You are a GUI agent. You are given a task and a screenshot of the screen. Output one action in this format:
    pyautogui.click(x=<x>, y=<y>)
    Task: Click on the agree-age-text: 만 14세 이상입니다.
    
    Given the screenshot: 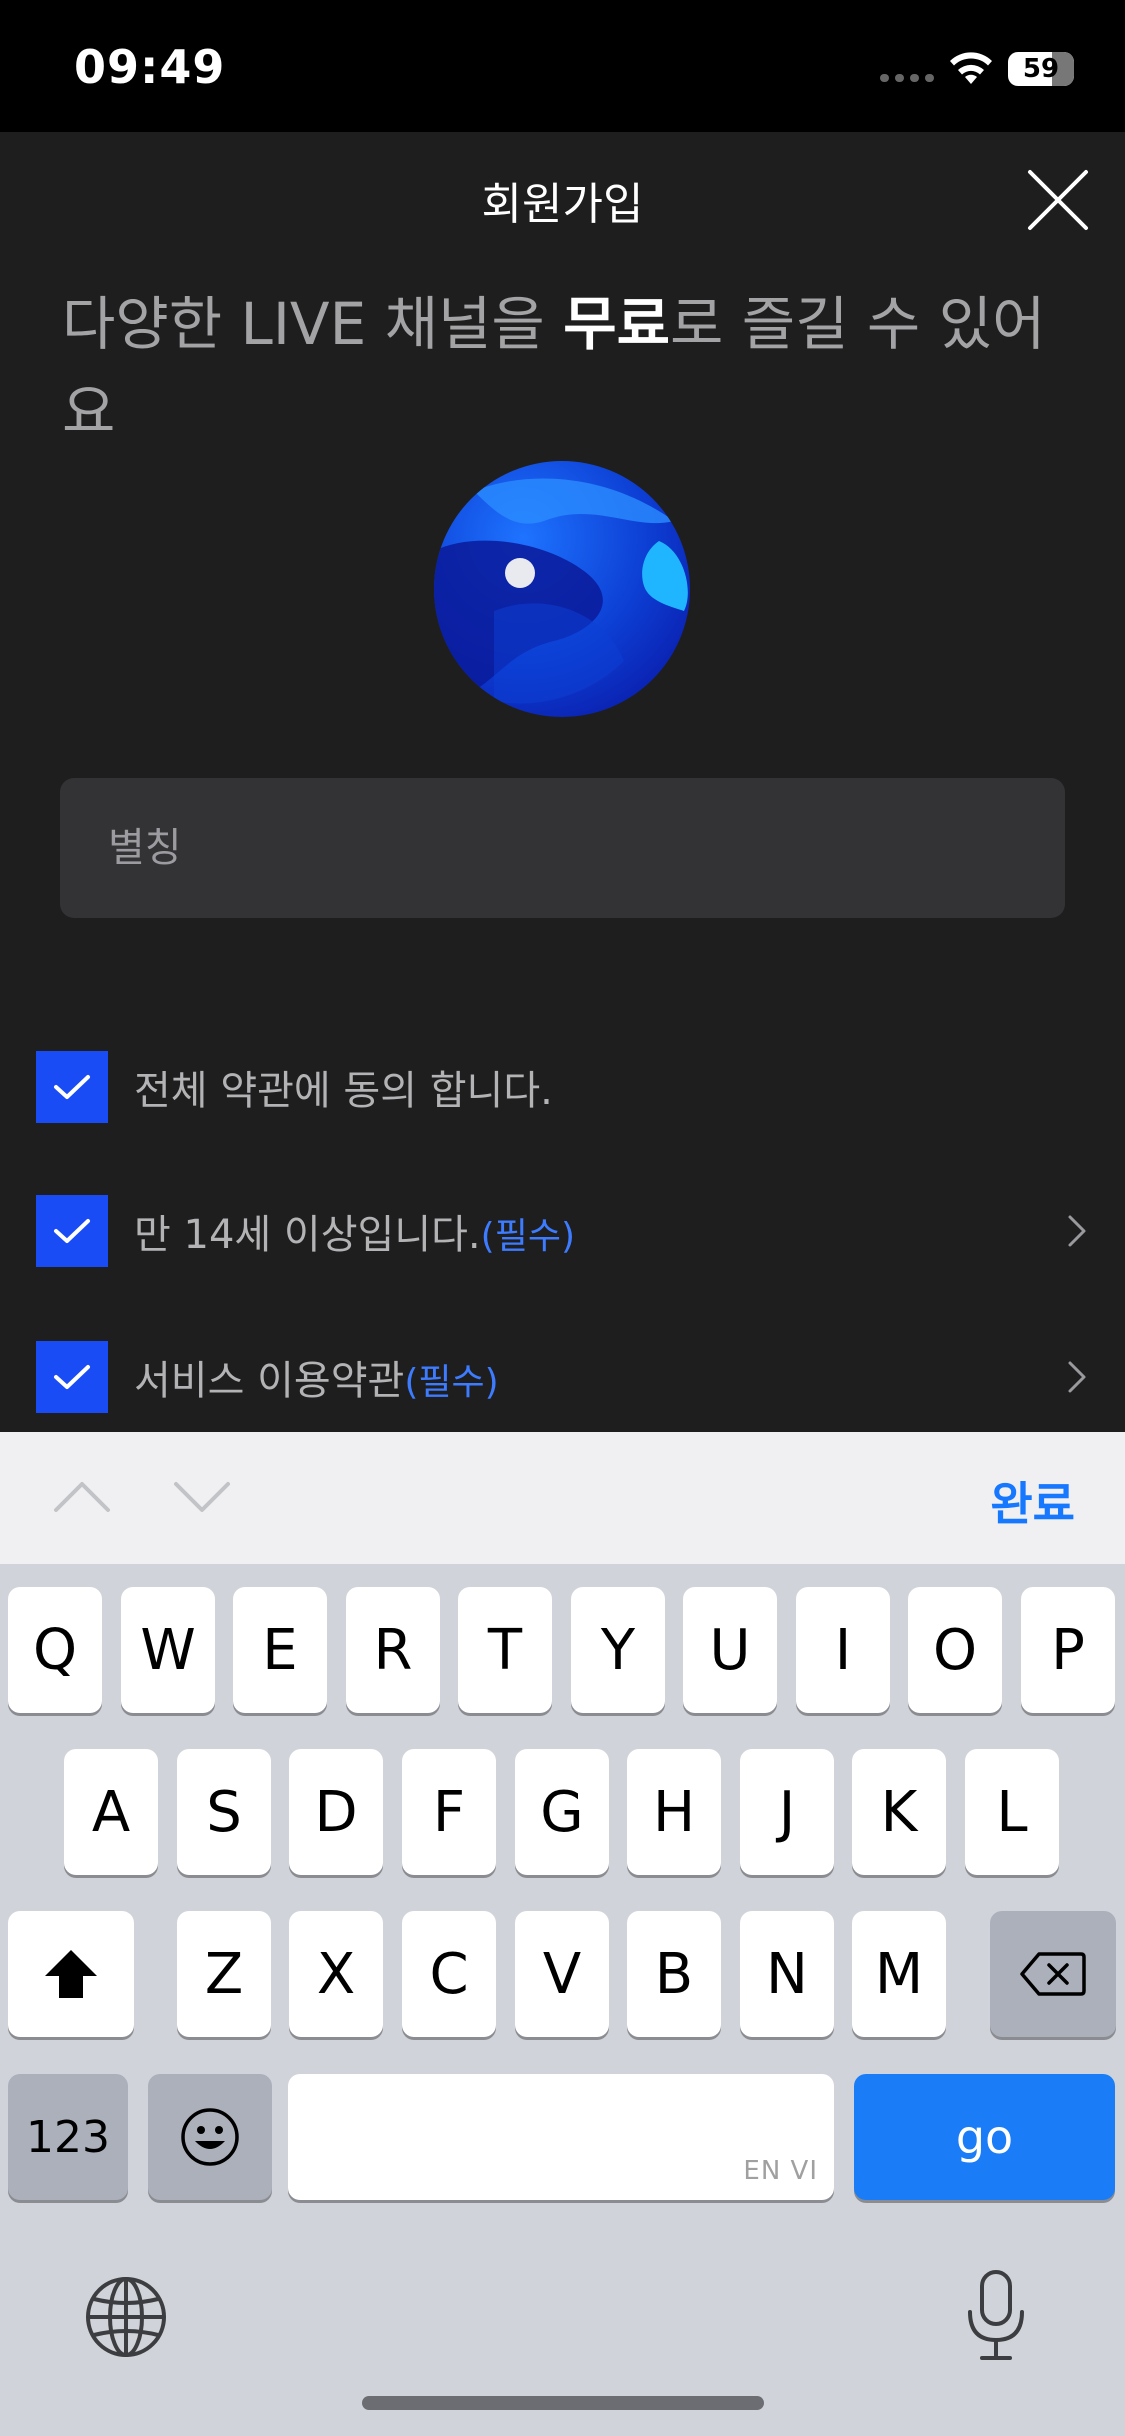 What is the action you would take?
    pyautogui.click(x=307, y=1235)
    